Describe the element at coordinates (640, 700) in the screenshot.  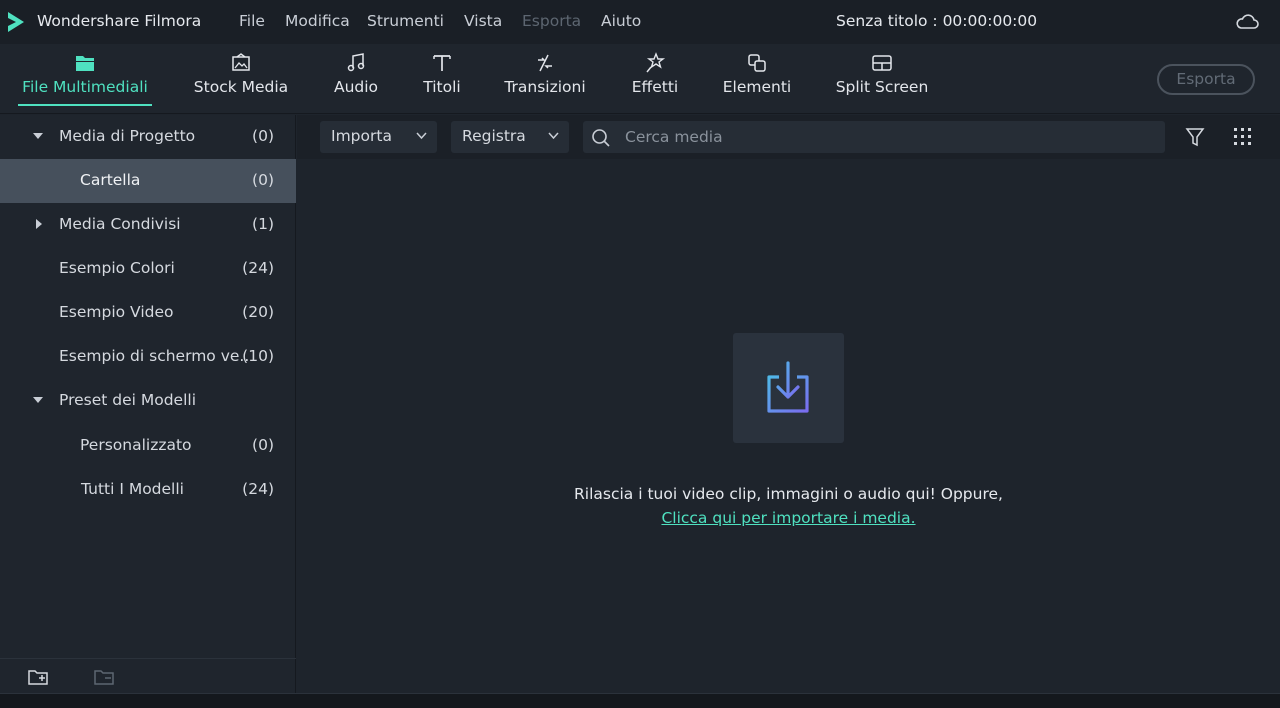
I see `bottom-divider` at that location.